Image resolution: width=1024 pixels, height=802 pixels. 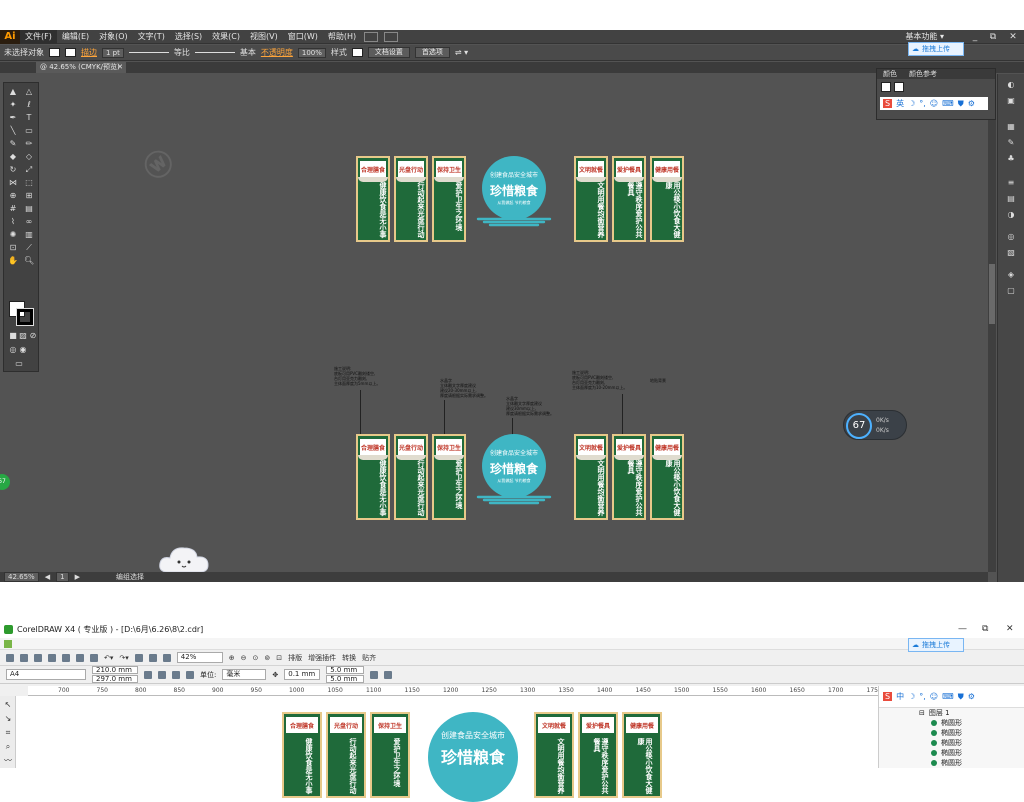 I want to click on screen-mode-icon: ▭, so click(x=19, y=363).